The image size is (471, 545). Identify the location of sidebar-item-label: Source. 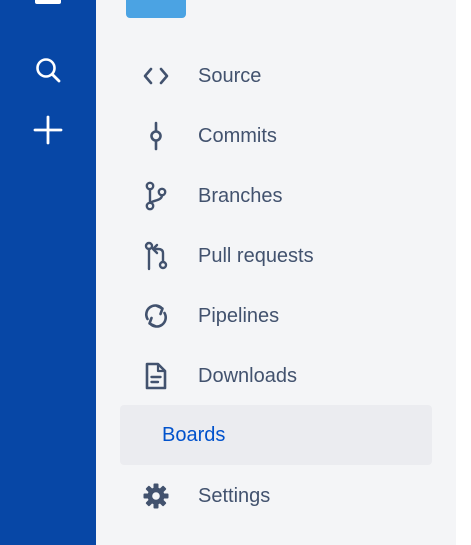
(230, 76).